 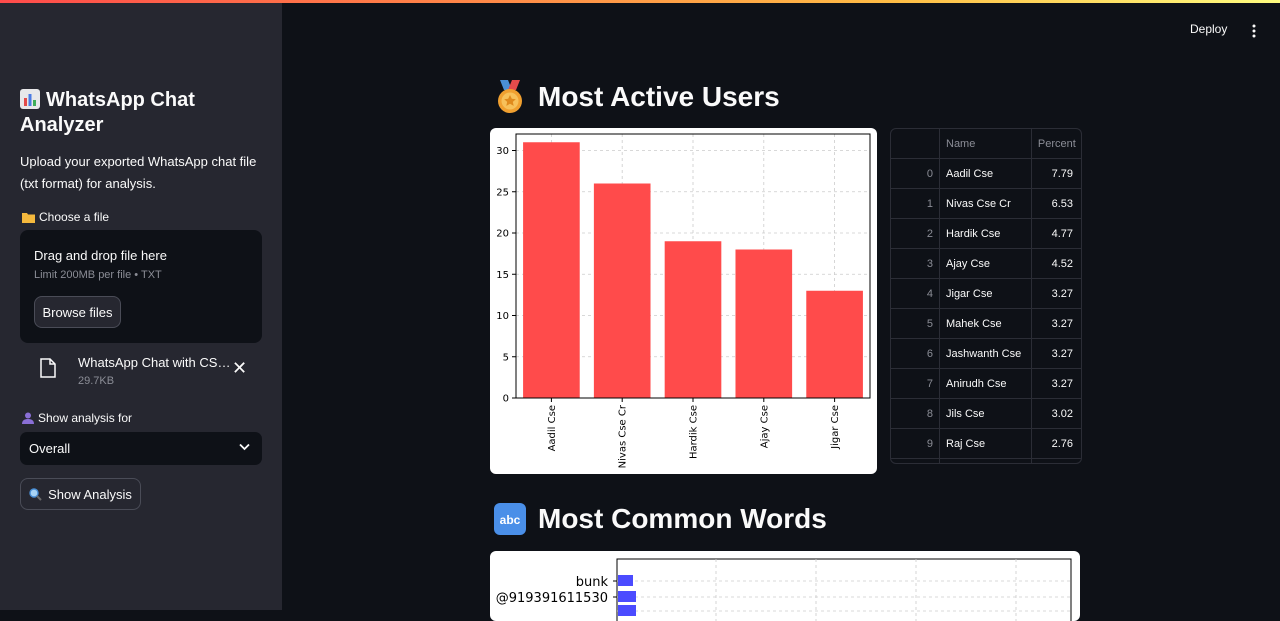 What do you see at coordinates (659, 96) in the screenshot?
I see `most-active-users-title: Most Active Users` at bounding box center [659, 96].